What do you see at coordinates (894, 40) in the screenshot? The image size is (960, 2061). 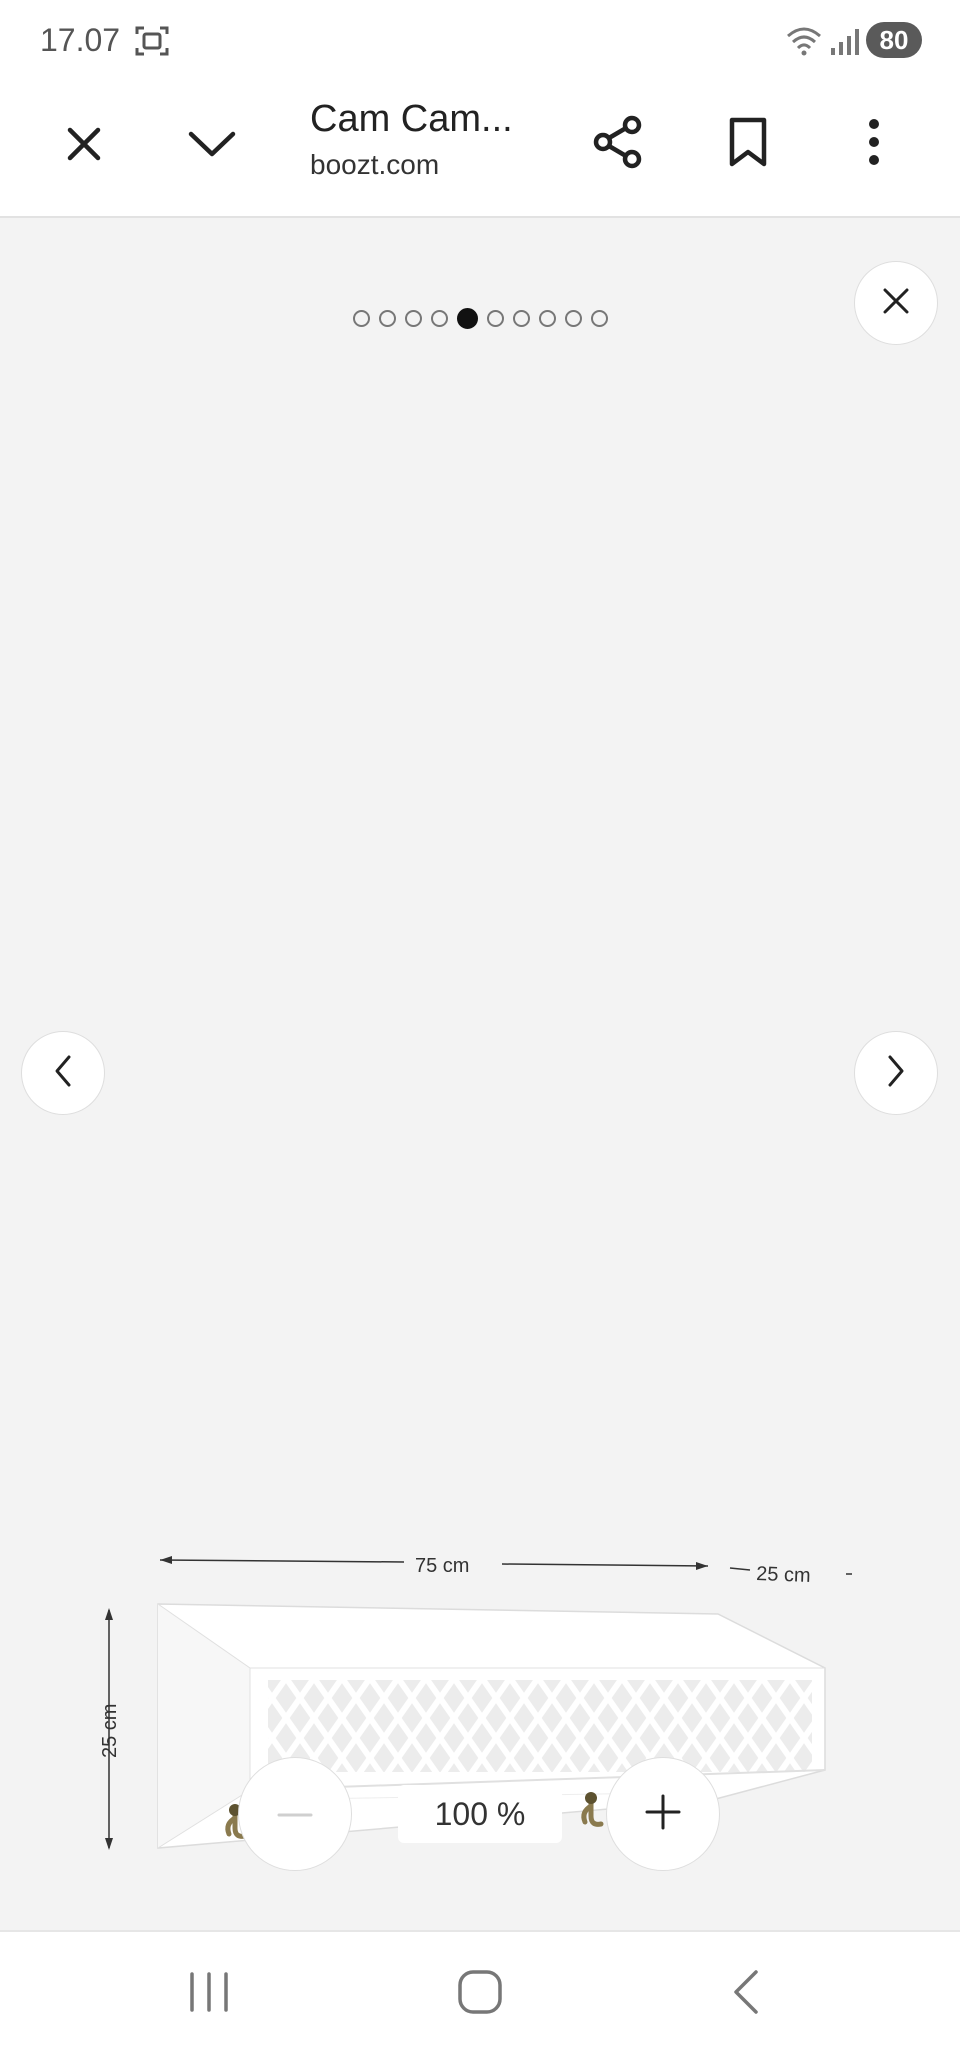 I see `battery-icon: 80` at bounding box center [894, 40].